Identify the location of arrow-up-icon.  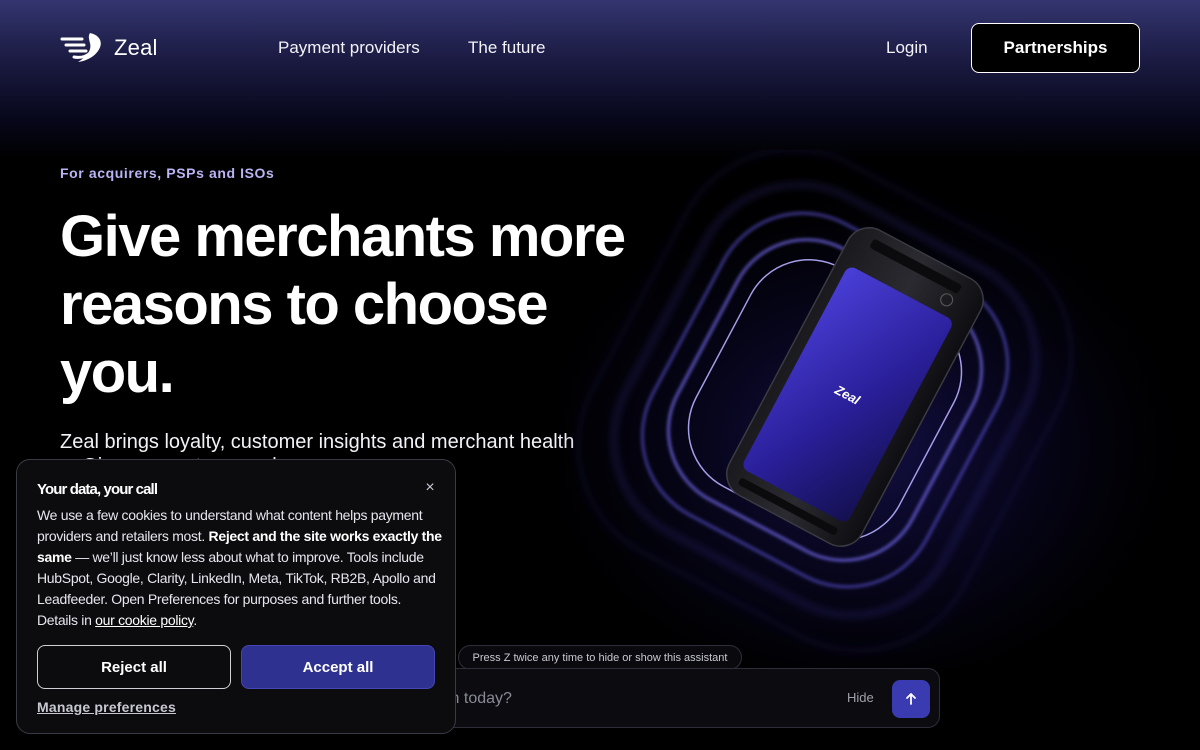
(911, 699).